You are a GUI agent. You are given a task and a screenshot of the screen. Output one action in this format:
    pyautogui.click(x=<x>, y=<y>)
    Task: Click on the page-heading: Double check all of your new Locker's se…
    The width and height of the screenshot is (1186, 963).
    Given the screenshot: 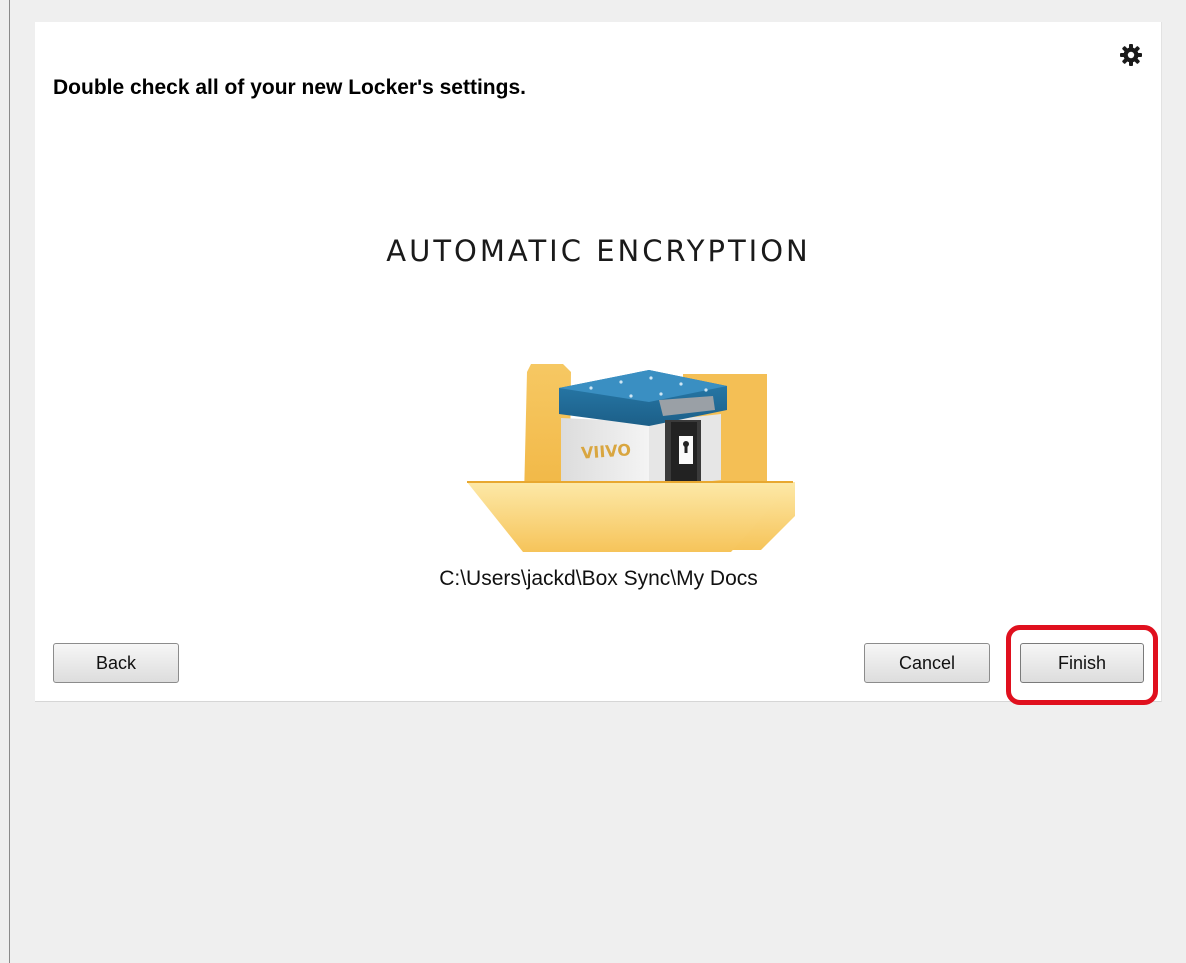 What is the action you would take?
    pyautogui.click(x=289, y=87)
    